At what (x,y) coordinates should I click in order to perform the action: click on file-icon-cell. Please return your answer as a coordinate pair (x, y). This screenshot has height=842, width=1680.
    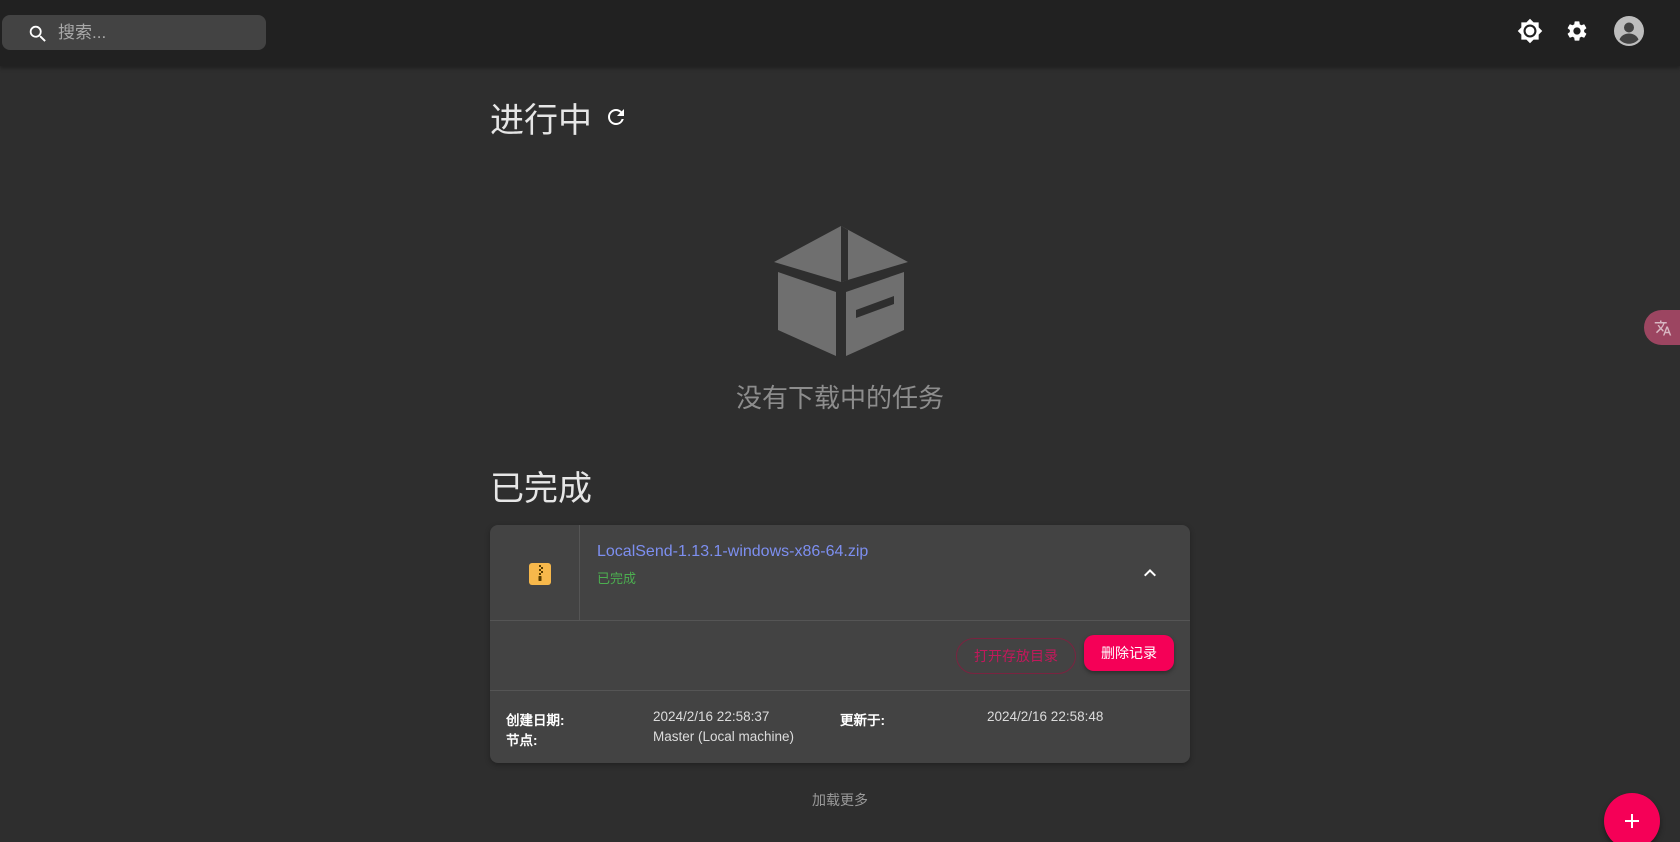
    Looking at the image, I should click on (535, 573).